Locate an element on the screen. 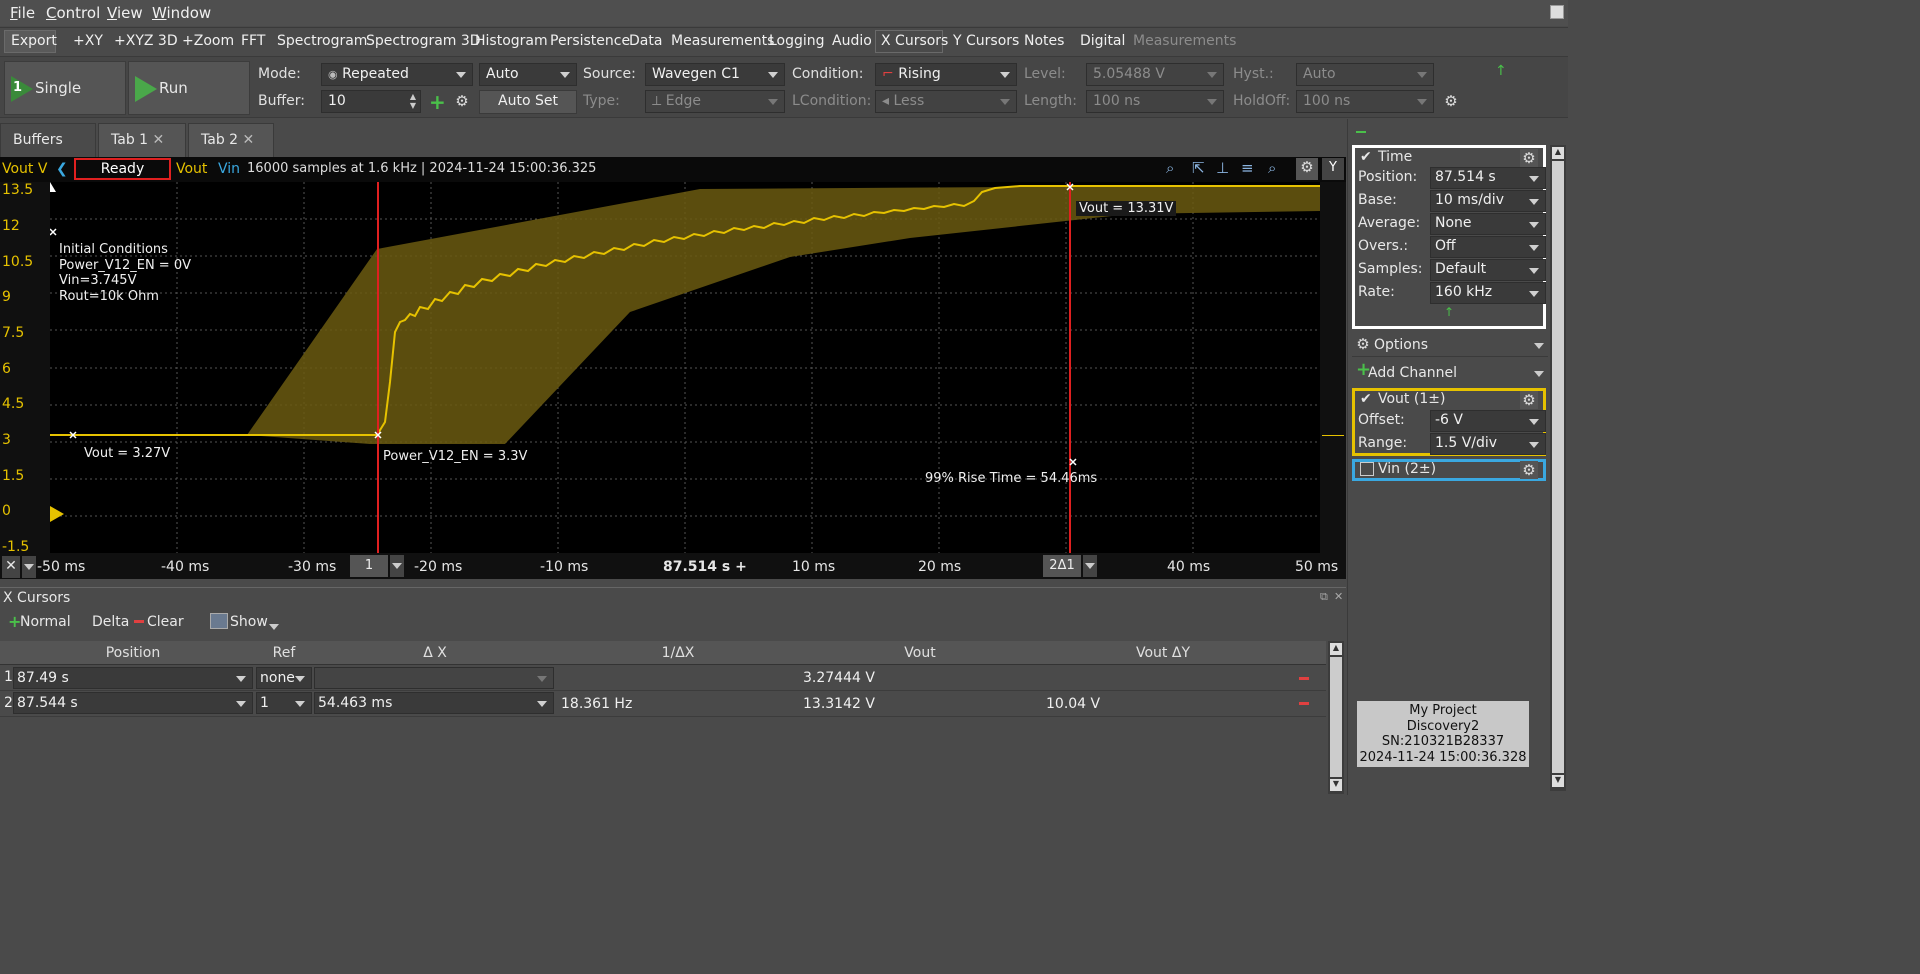 The width and height of the screenshot is (1920, 974). inst-histogram: Histogram is located at coordinates (511, 41).